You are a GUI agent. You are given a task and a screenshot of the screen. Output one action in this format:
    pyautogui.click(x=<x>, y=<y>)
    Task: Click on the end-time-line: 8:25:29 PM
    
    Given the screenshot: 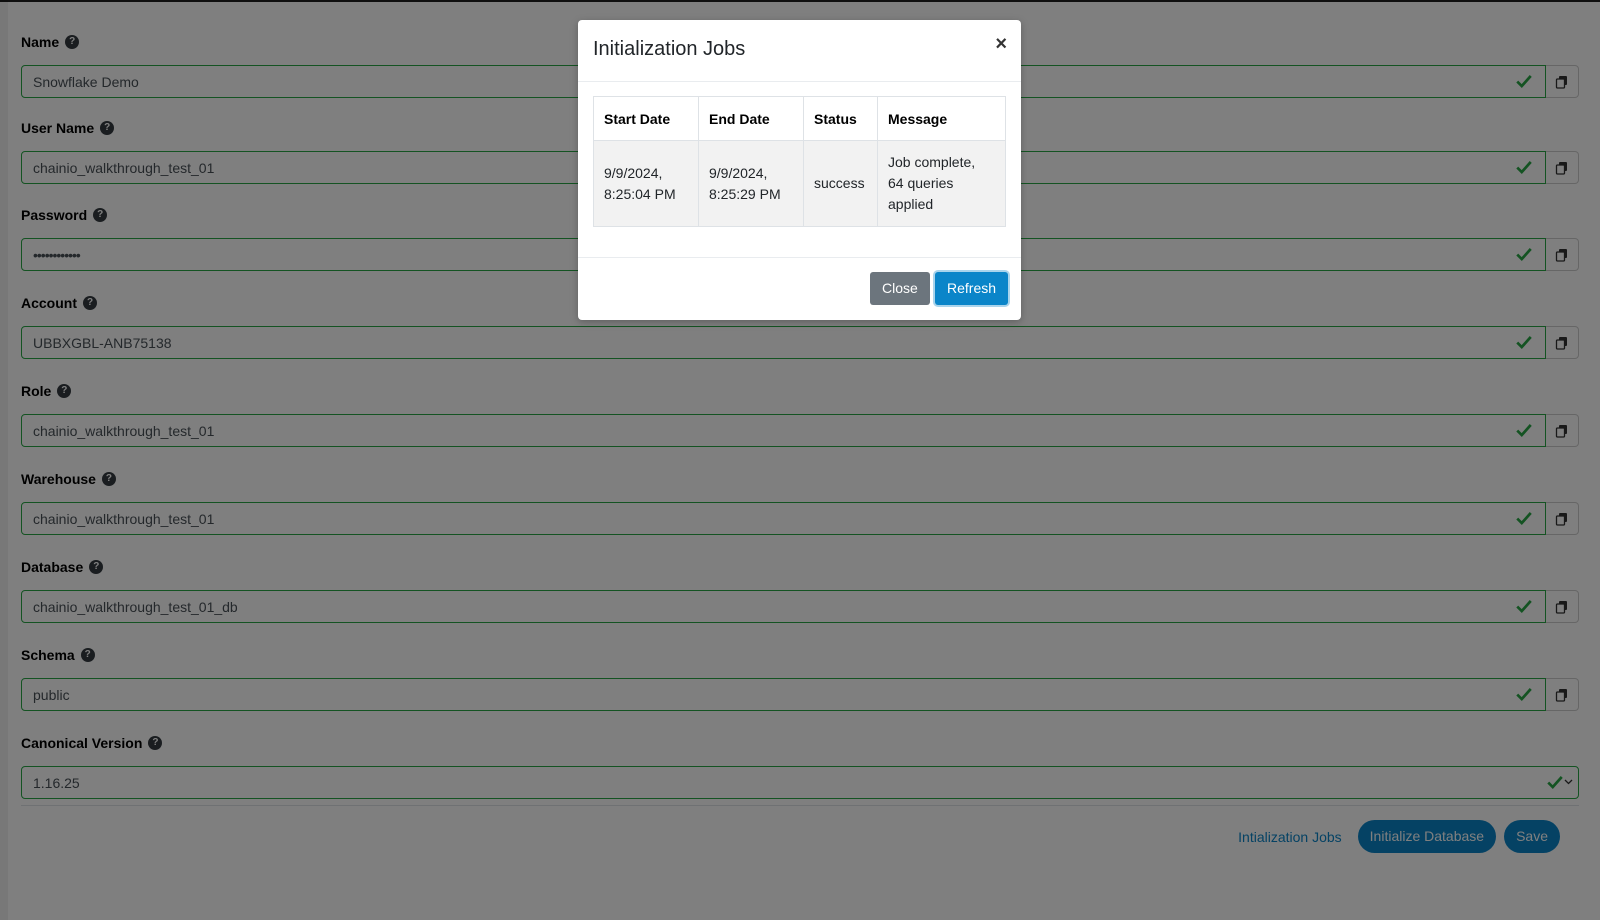 What is the action you would take?
    pyautogui.click(x=745, y=193)
    